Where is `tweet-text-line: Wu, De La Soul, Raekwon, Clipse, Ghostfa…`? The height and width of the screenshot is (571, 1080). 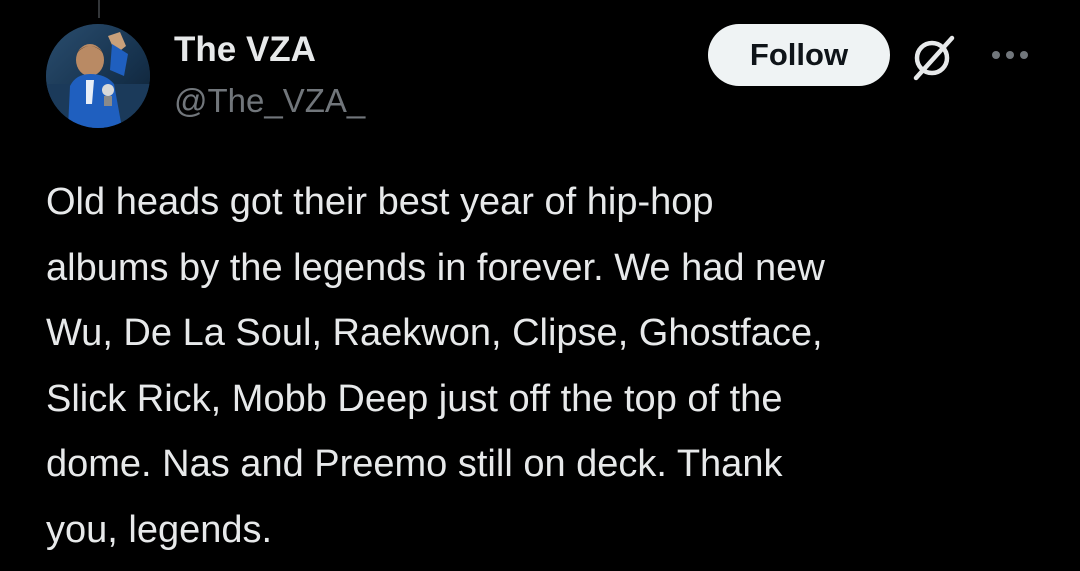
tweet-text-line: Wu, De La Soul, Raekwon, Clipse, Ghostfa… is located at coordinates (434, 333).